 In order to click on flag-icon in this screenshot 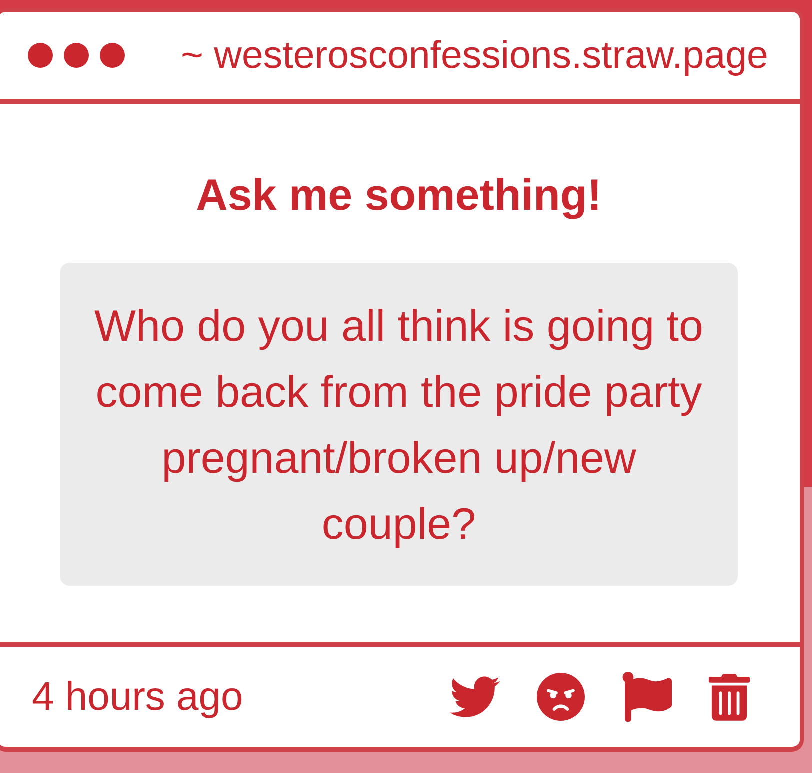, I will do `click(647, 697)`.